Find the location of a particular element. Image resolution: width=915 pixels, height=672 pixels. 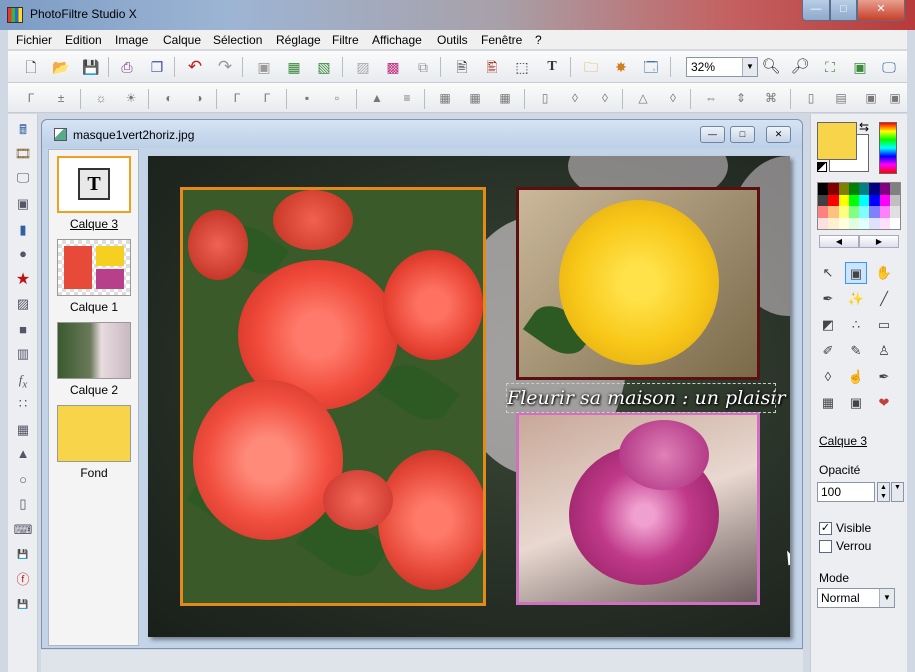

fx-icon: fx is located at coordinates (23, 380).